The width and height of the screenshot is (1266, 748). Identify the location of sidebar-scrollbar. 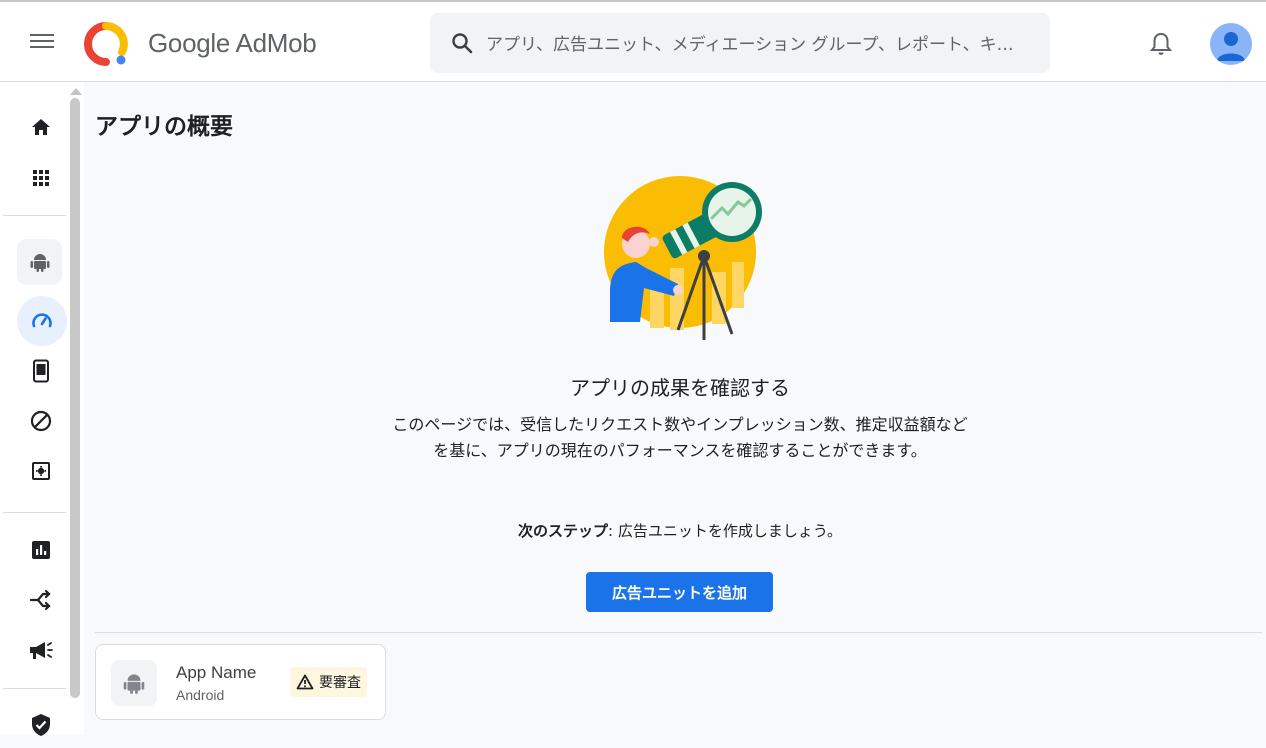
(76, 393).